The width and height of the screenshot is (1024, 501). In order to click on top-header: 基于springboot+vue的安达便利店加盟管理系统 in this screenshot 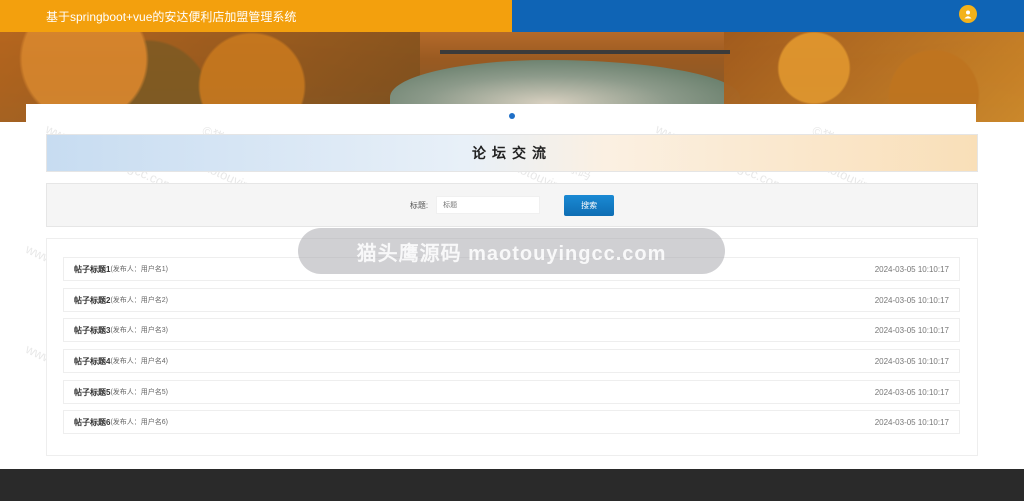, I will do `click(512, 16)`.